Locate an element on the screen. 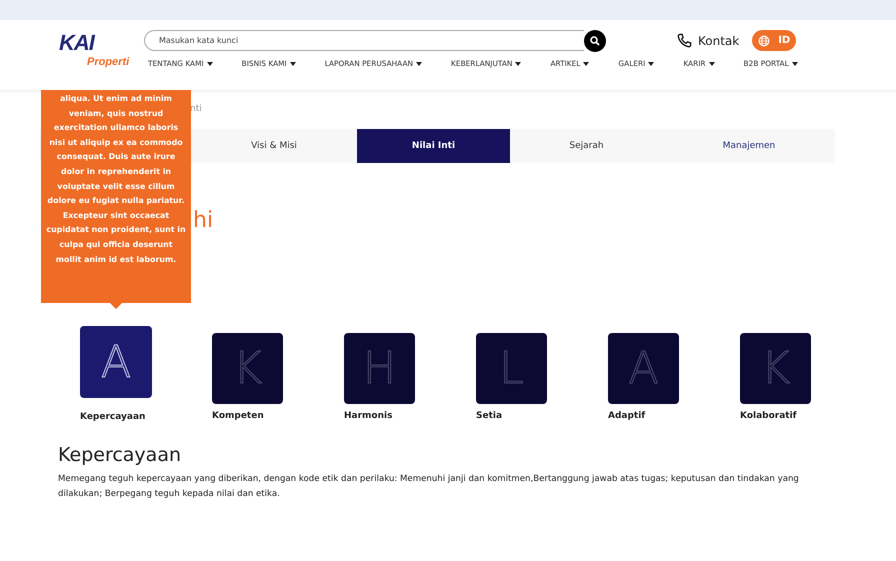 Image resolution: width=896 pixels, height=561 pixels. globe-icon is located at coordinates (764, 41).